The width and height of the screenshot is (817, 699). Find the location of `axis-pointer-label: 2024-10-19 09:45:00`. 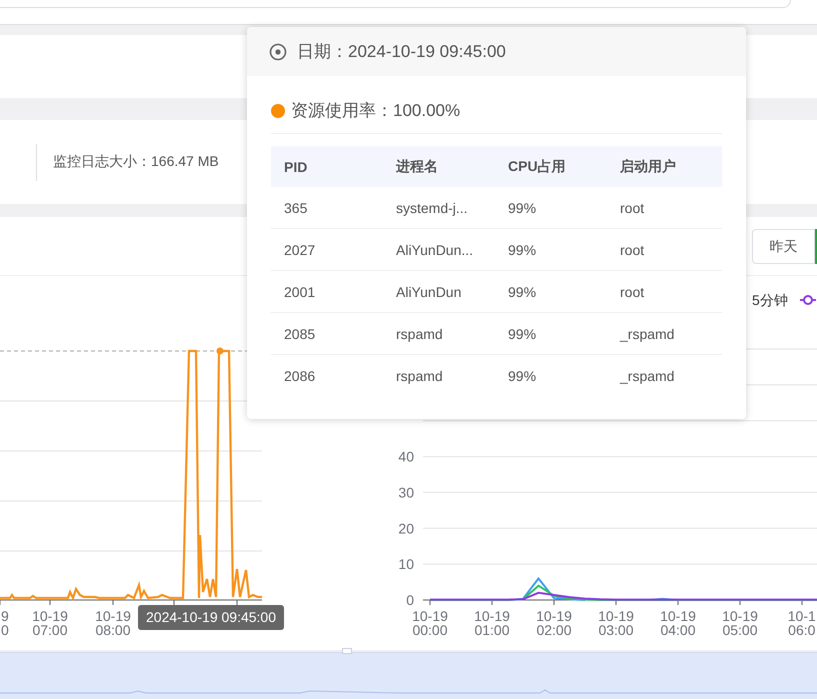

axis-pointer-label: 2024-10-19 09:45:00 is located at coordinates (211, 617).